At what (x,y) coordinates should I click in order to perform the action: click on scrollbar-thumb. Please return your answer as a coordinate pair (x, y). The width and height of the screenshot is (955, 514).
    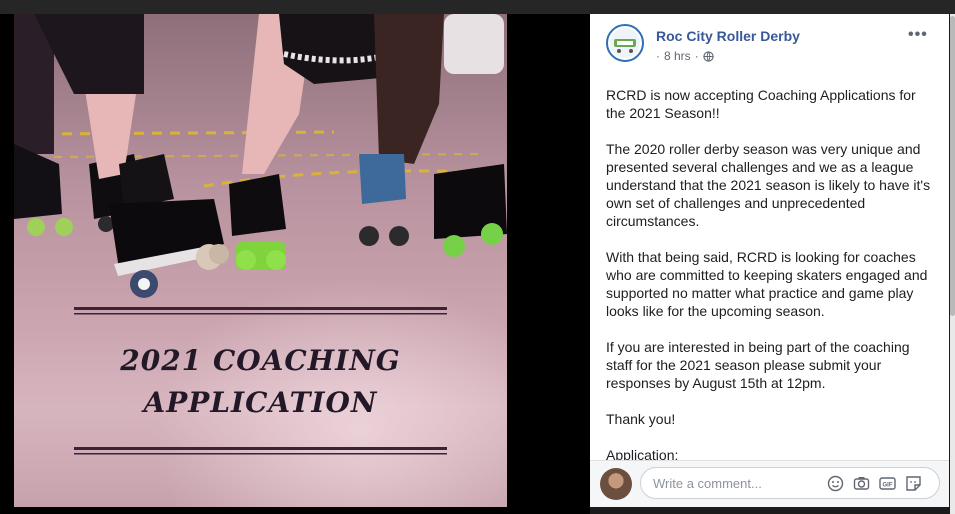
    Looking at the image, I should click on (952, 166).